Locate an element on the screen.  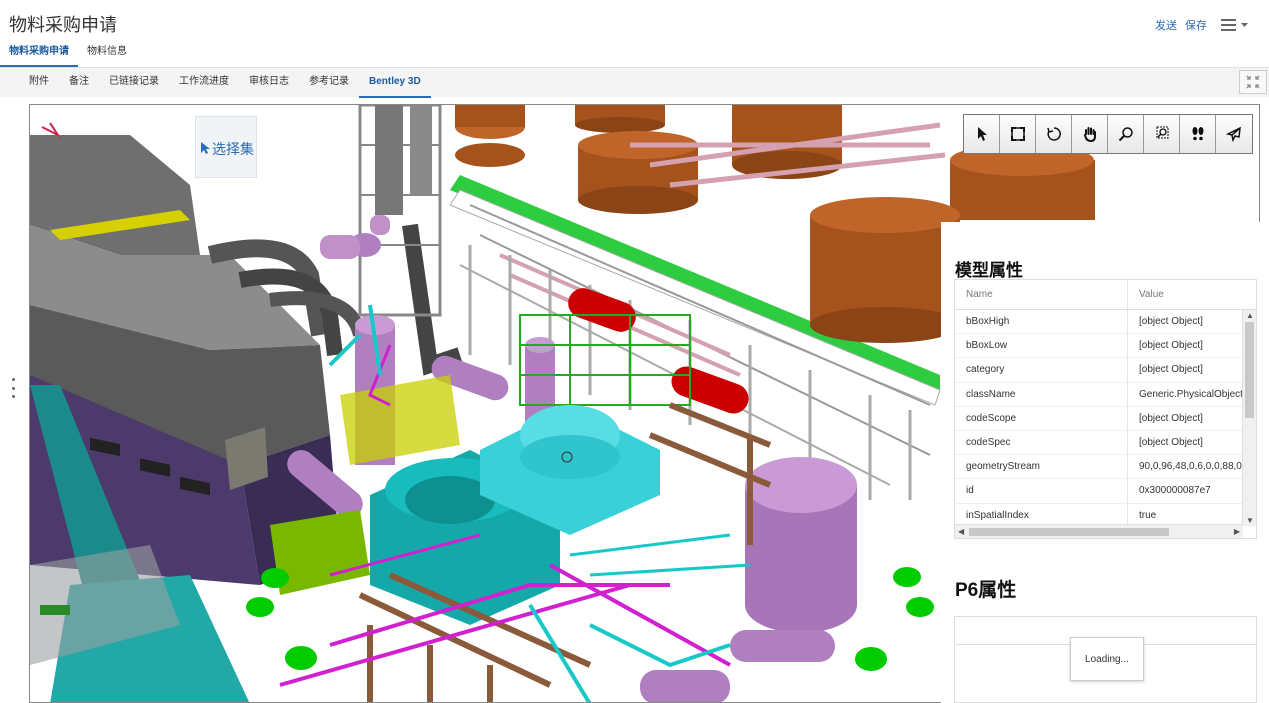
sub-tabs-bar: 附件 备注 已链接记录 工作流进度 审核日志 参考记录 Bentley 3D is located at coordinates (634, 82).